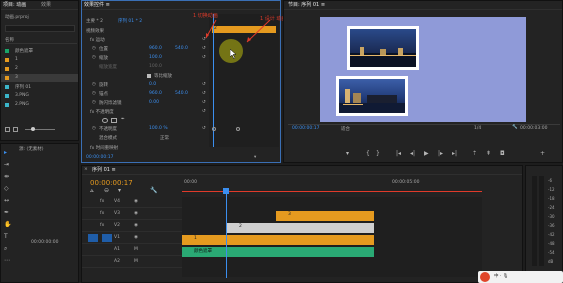 The image size is (563, 283). Describe the element at coordinates (154, 102) in the screenshot. I see `flicker-value: 0.00` at that location.